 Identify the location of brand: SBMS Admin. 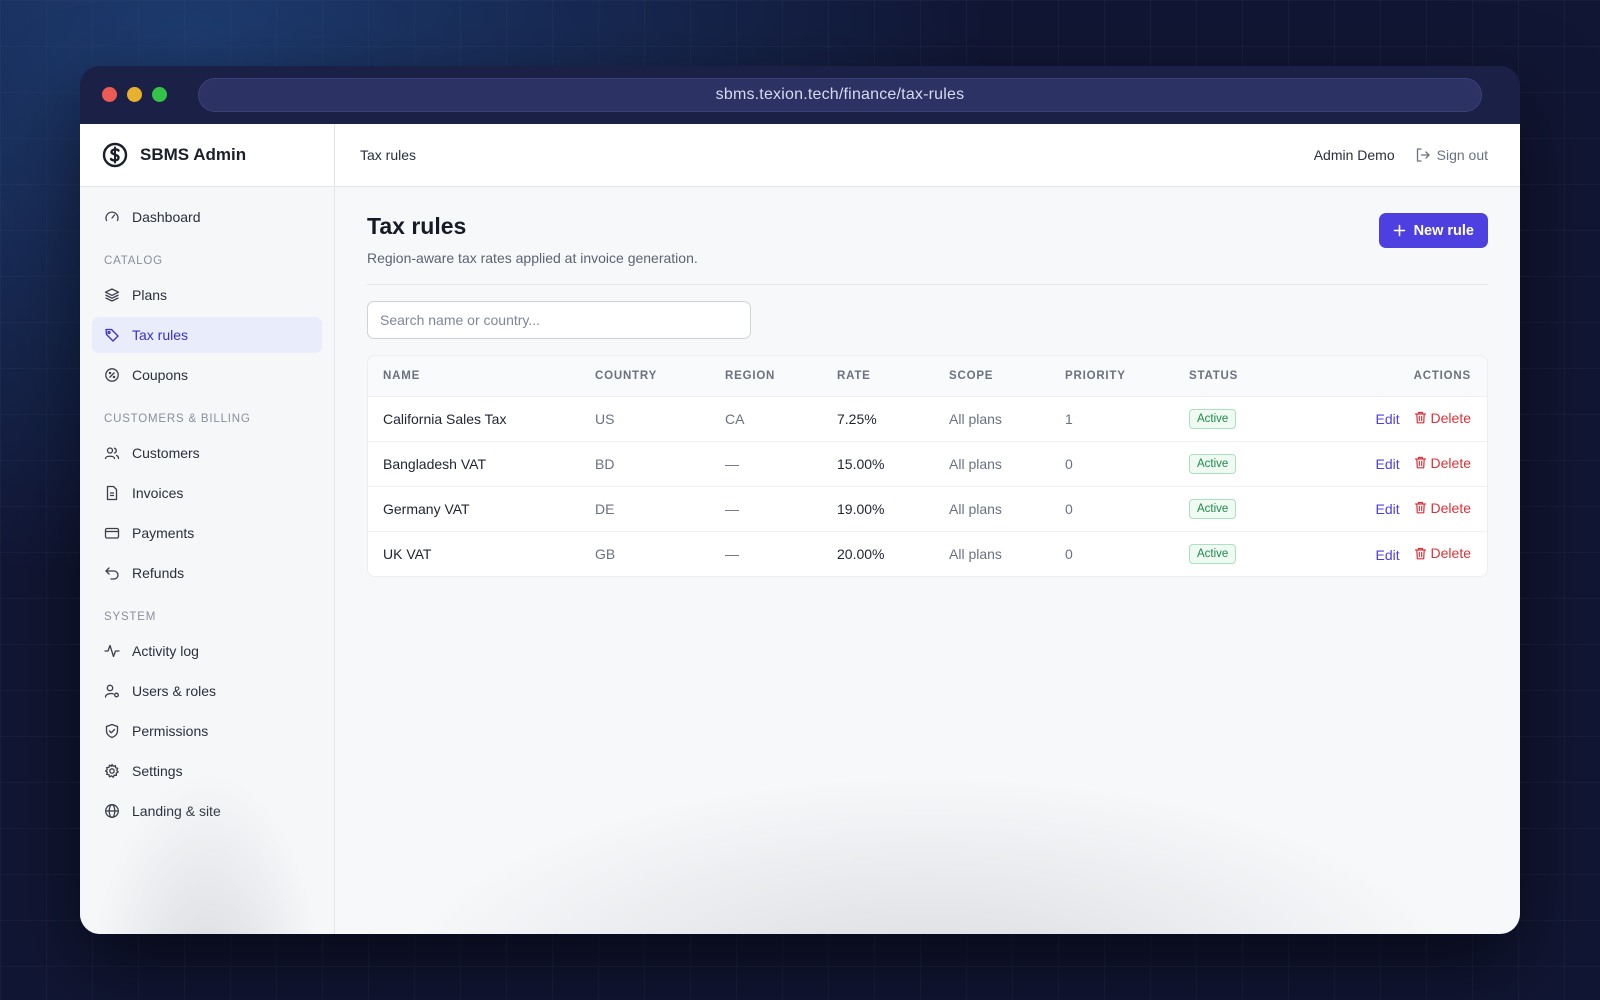
(207, 155).